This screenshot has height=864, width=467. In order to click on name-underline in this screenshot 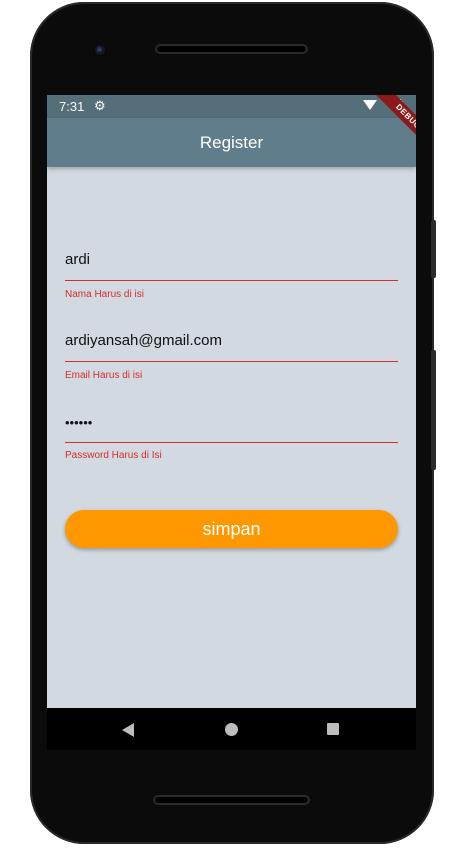, I will do `click(231, 280)`.